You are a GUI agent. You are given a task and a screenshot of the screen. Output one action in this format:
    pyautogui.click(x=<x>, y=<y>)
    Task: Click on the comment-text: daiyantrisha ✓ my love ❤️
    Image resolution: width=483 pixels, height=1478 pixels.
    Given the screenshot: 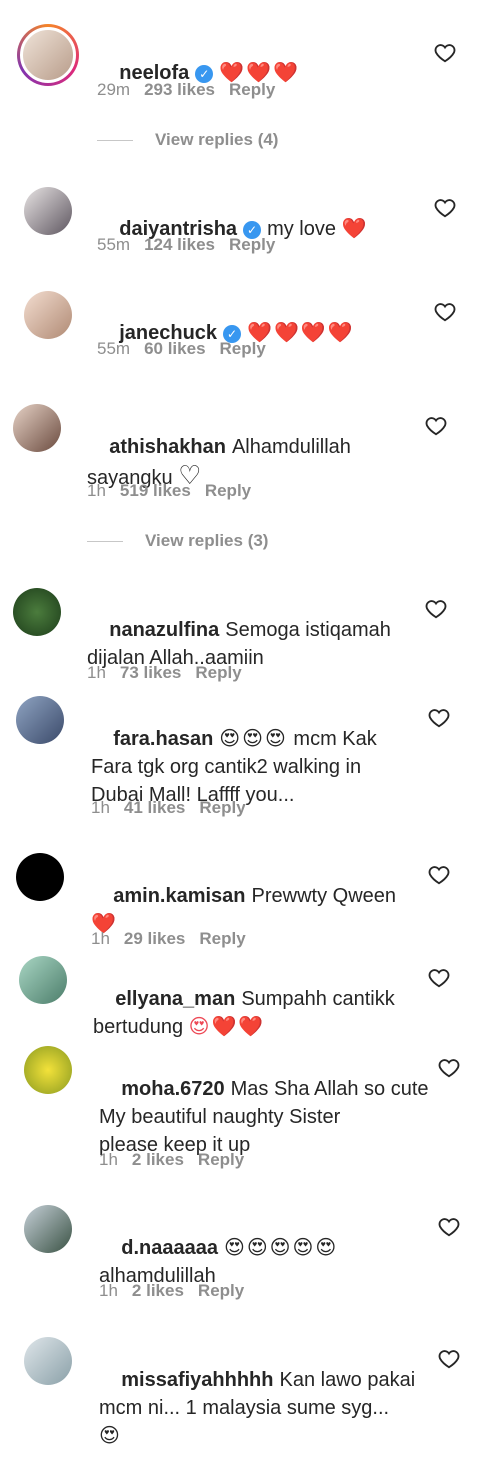 What is the action you would take?
    pyautogui.click(x=244, y=229)
    